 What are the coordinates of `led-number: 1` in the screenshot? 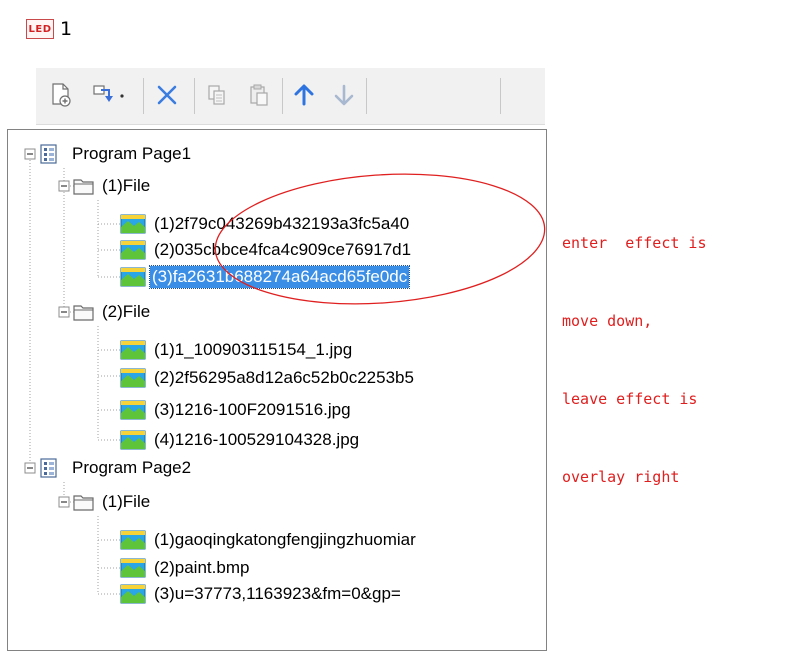 It's located at (66, 29).